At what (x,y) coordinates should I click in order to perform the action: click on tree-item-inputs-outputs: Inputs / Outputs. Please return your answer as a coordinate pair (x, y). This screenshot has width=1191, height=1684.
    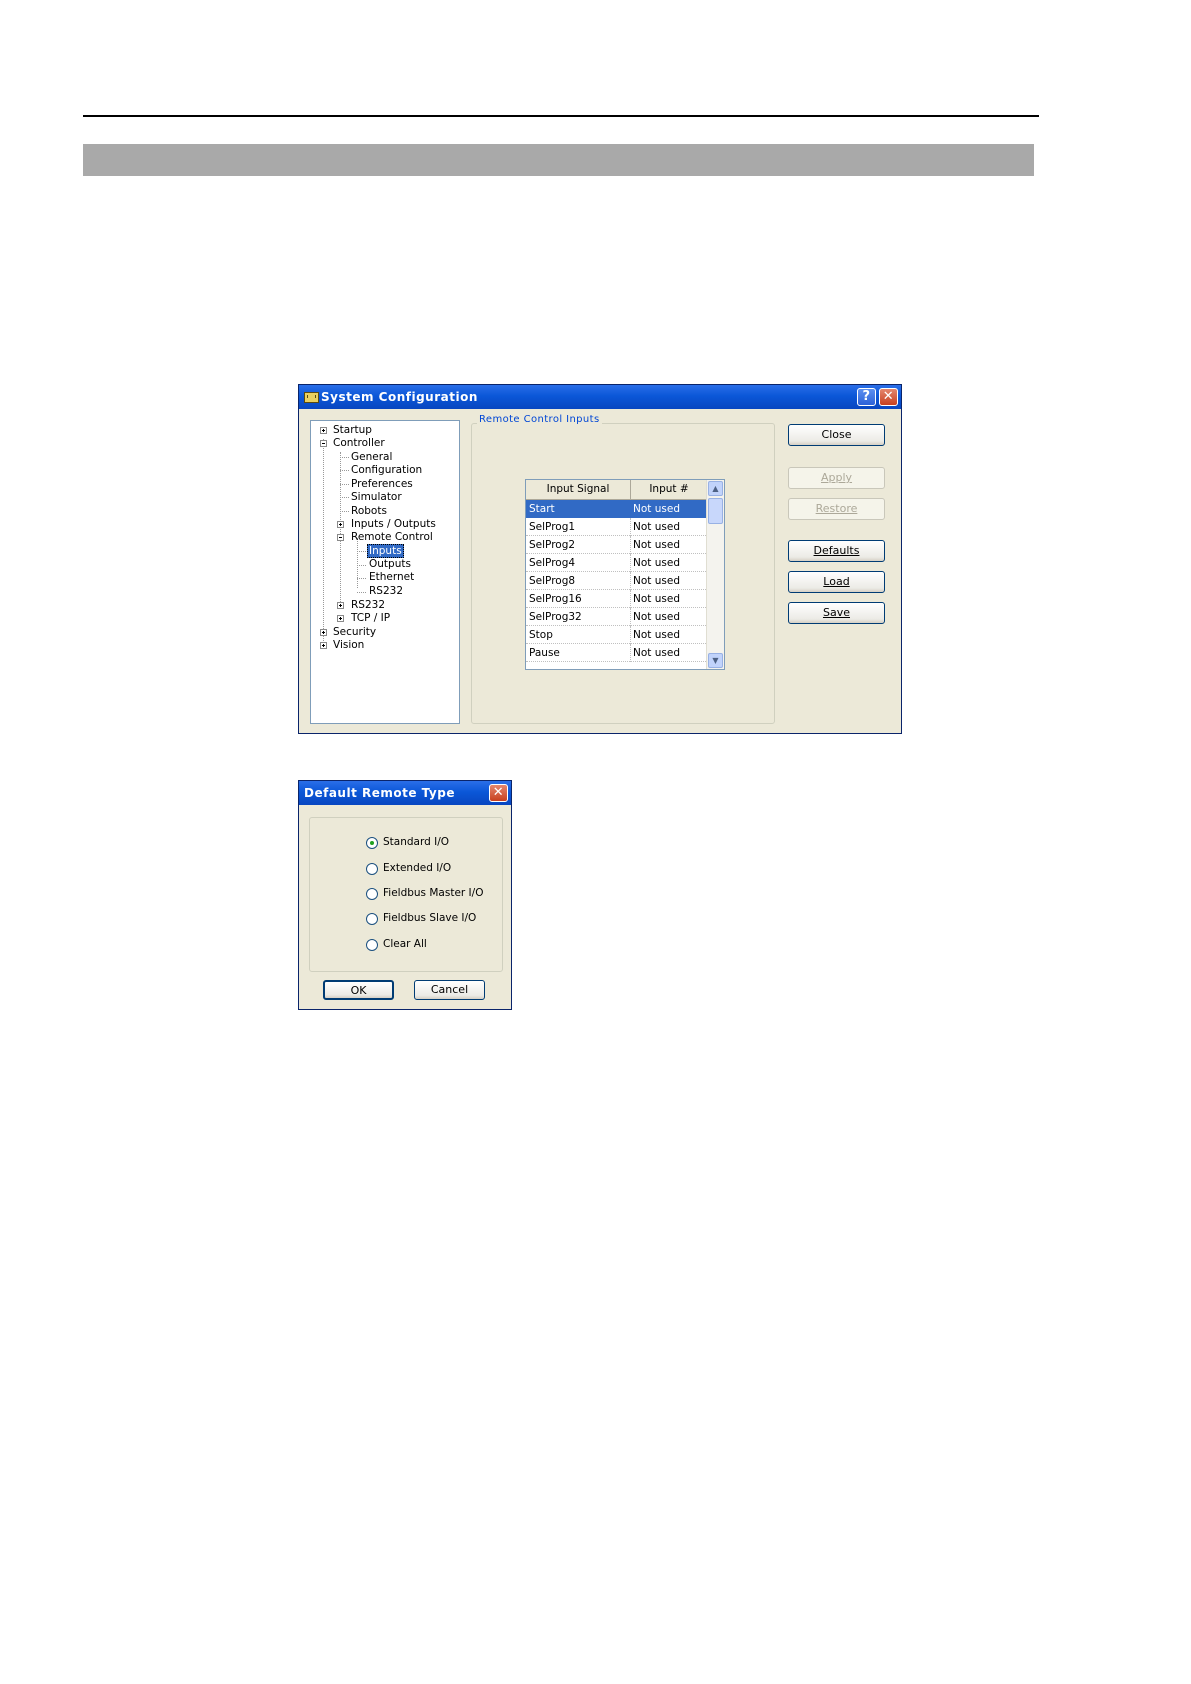
    Looking at the image, I should click on (393, 524).